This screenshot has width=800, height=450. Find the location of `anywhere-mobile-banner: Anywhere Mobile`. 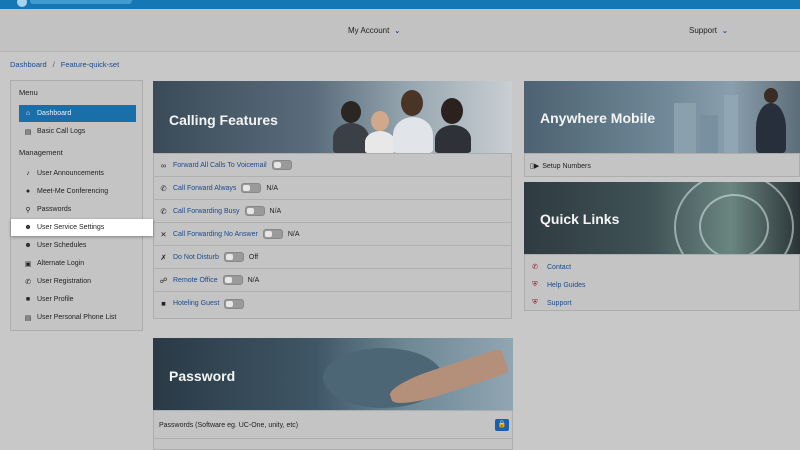

anywhere-mobile-banner: Anywhere Mobile is located at coordinates (662, 117).